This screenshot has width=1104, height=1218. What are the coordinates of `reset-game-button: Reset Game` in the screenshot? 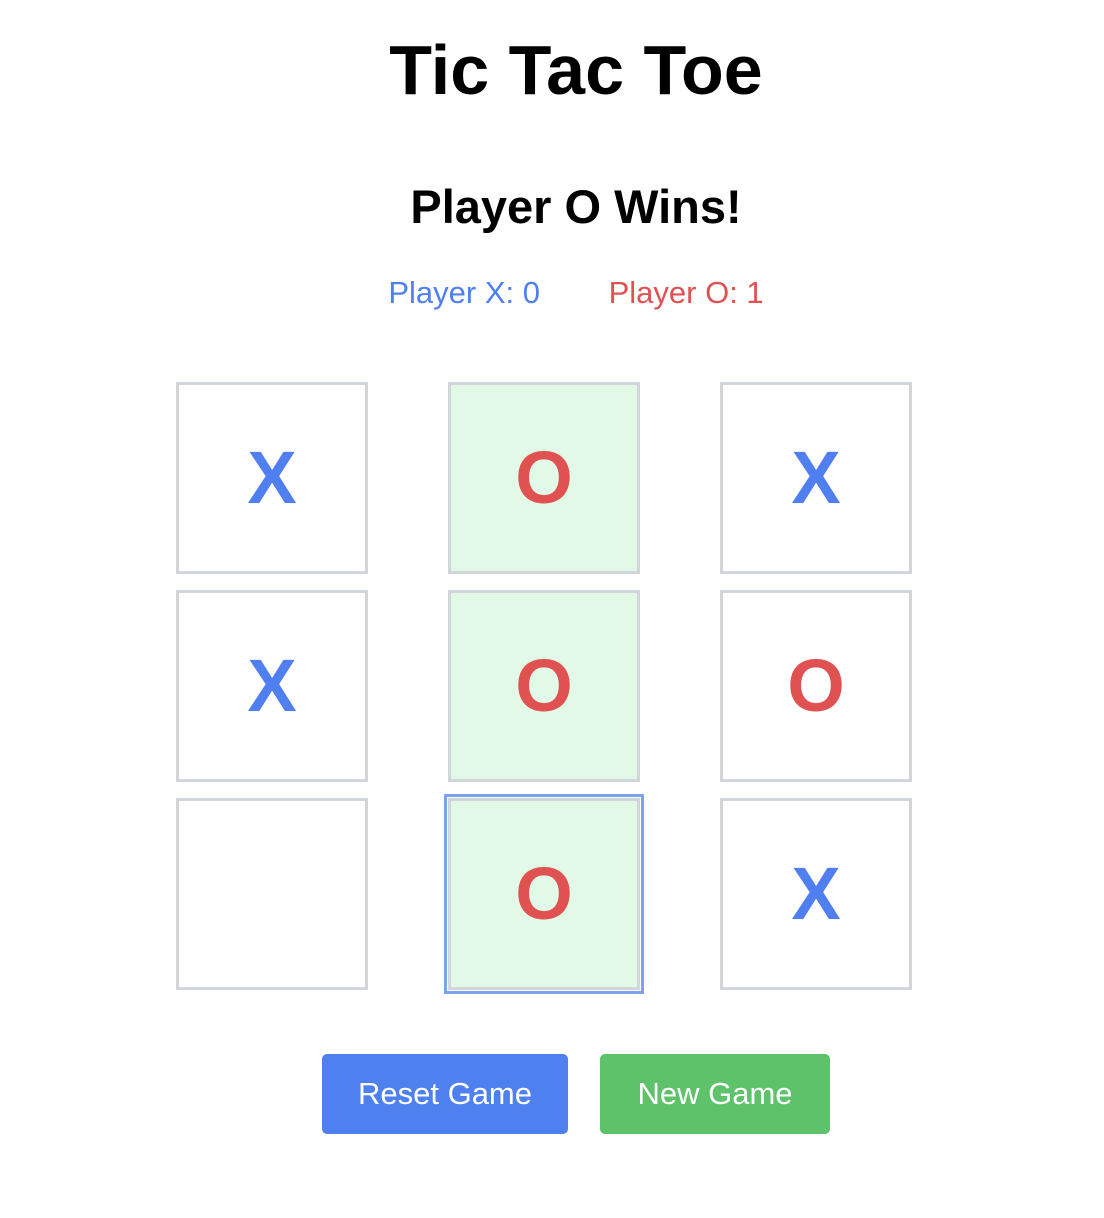 It's located at (445, 1094).